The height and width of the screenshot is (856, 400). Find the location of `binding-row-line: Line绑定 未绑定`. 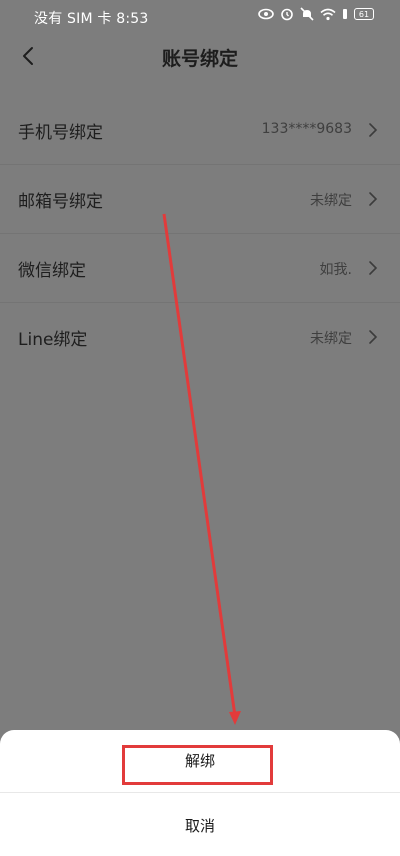

binding-row-line: Line绑定 未绑定 is located at coordinates (200, 337).